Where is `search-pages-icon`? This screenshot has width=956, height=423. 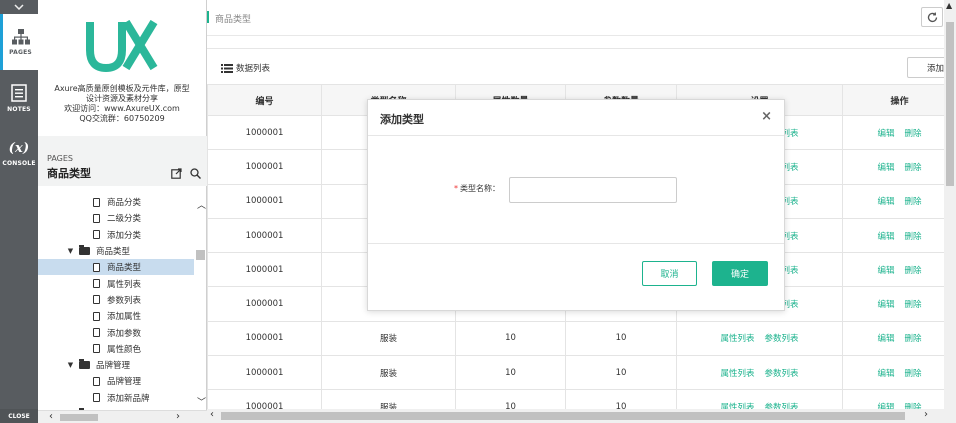
search-pages-icon is located at coordinates (195, 173).